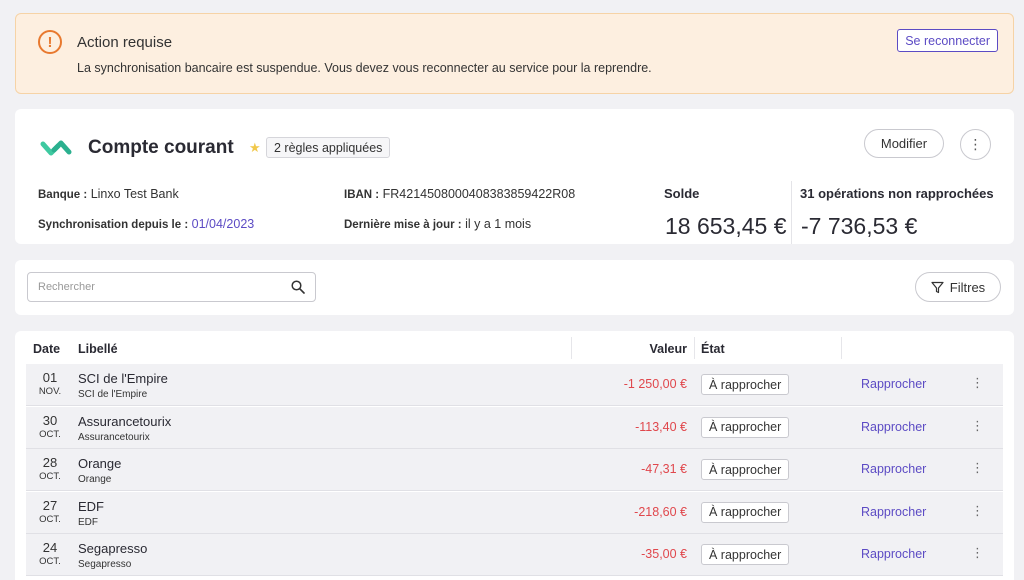 This screenshot has height=580, width=1024. I want to click on bank-info: Banque : Linxo Test Bank, so click(108, 194).